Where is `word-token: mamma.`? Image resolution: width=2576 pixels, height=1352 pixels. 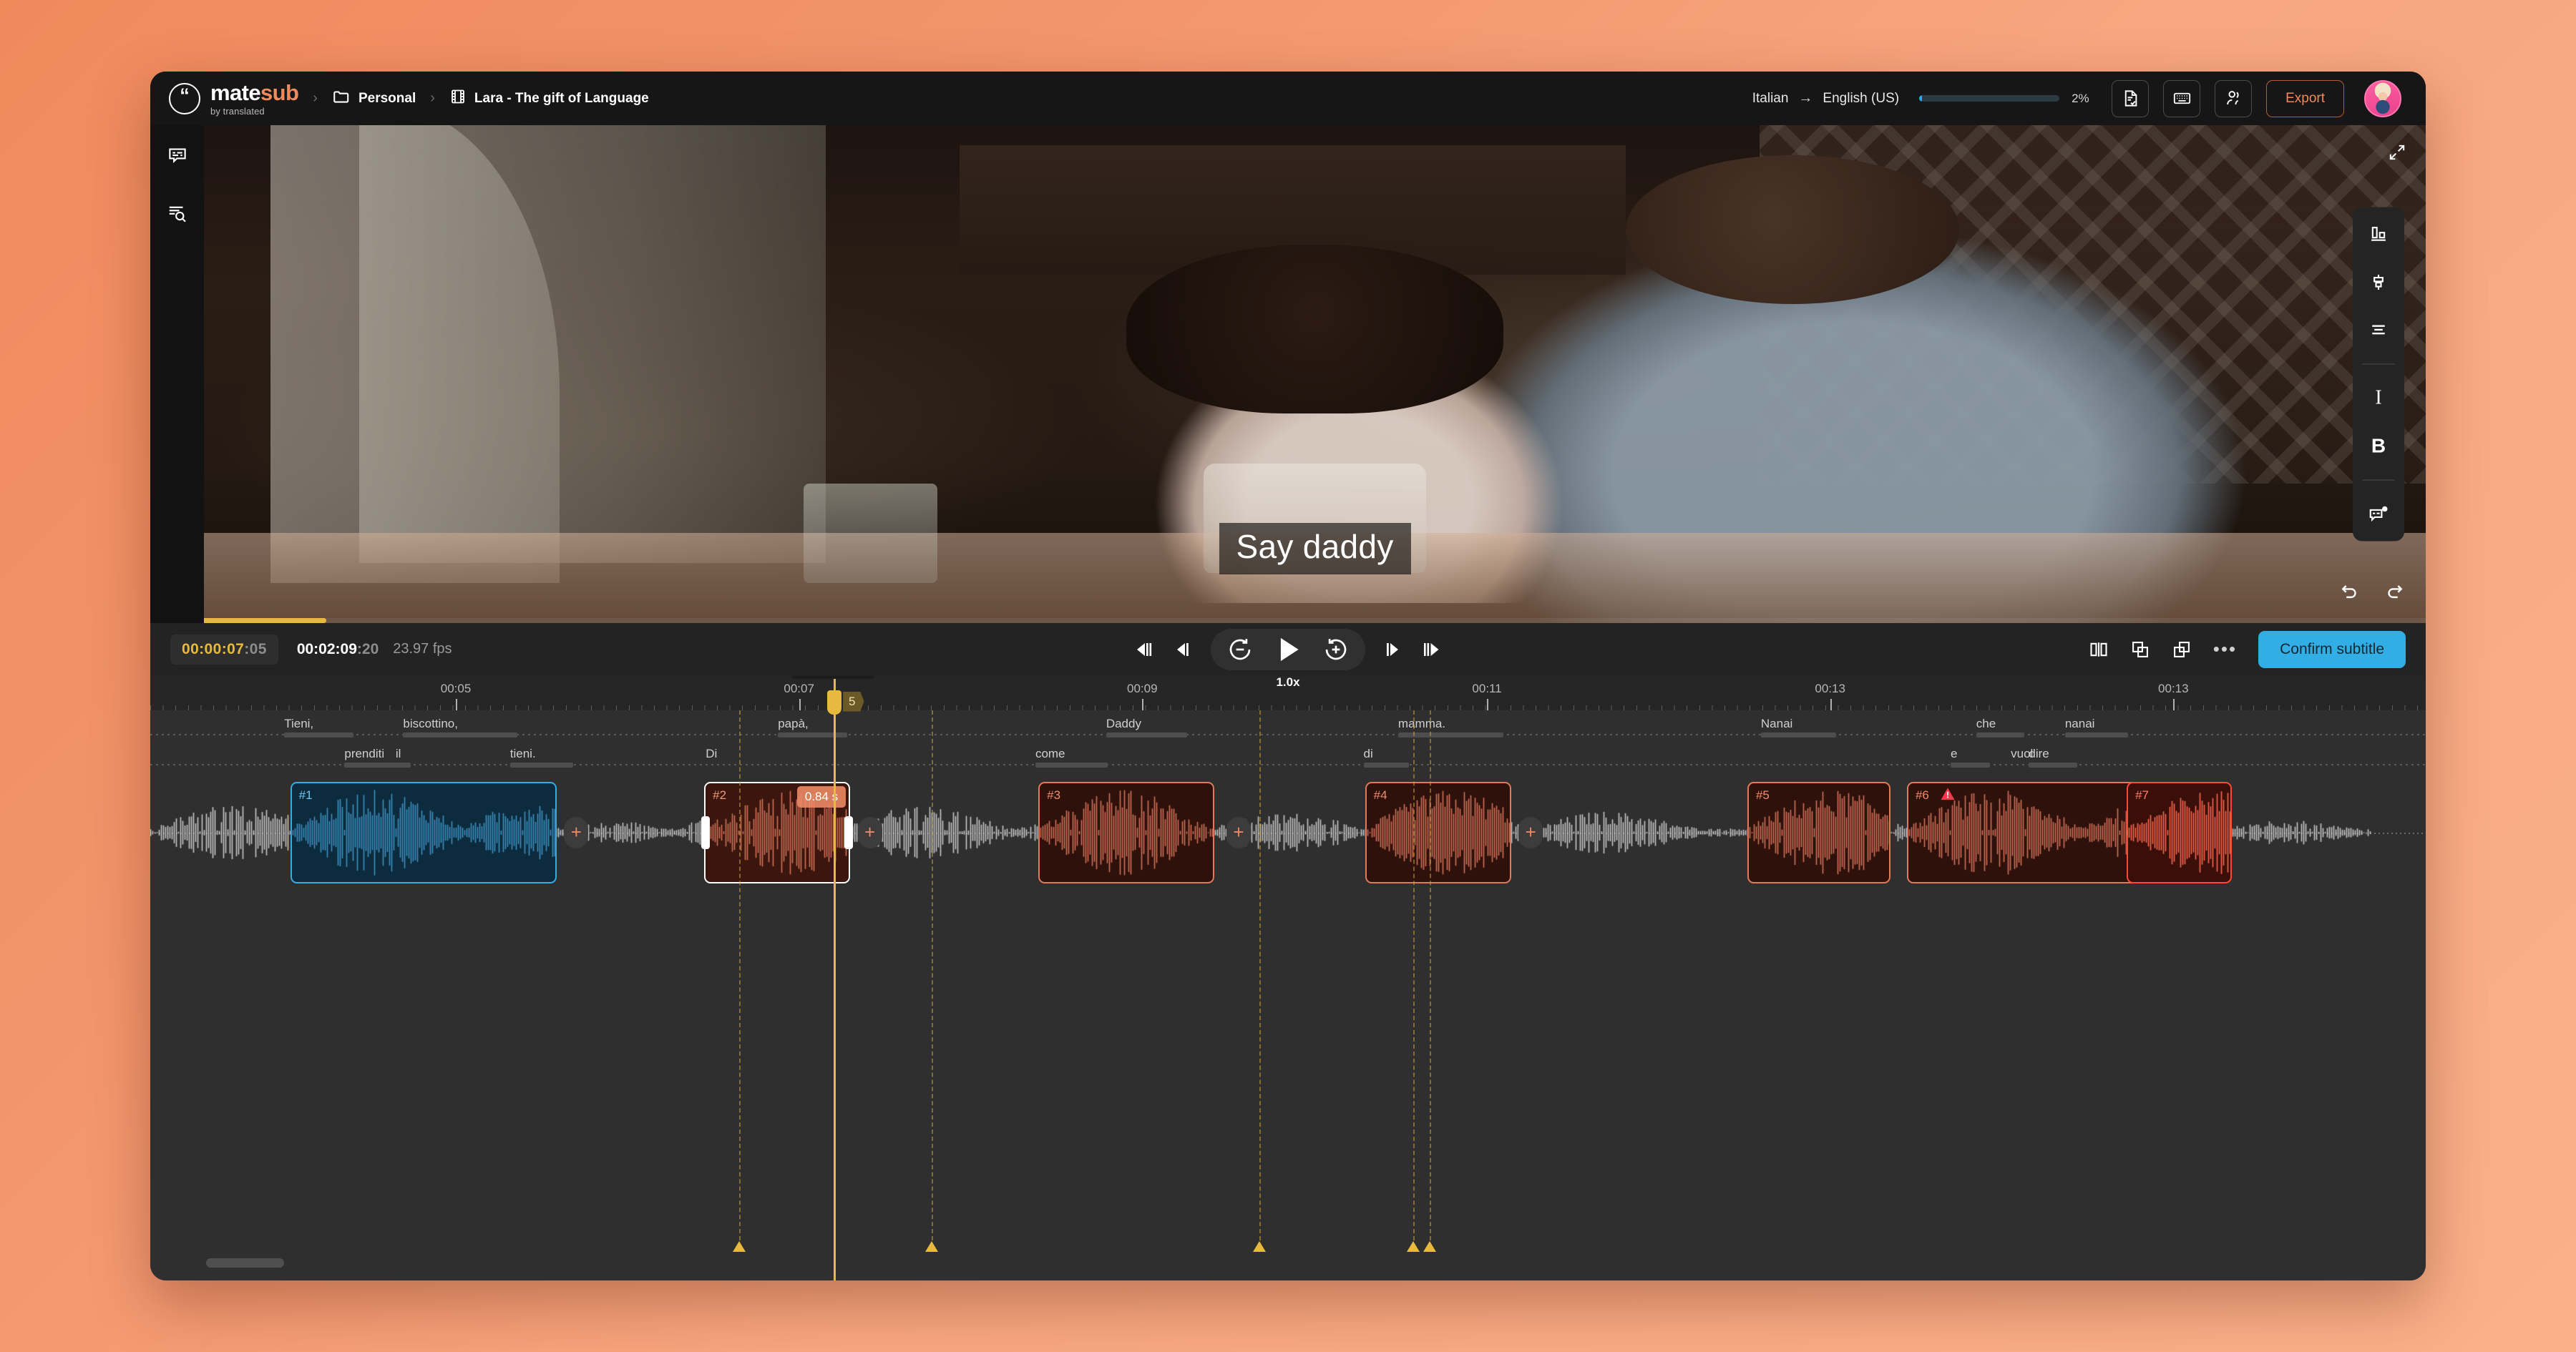 word-token: mamma. is located at coordinates (1421, 724).